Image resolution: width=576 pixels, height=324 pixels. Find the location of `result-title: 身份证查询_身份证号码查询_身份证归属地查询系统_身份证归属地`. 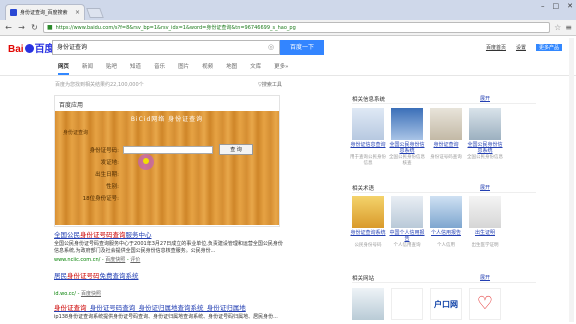

result-title: 身份证查询_身份证号码查询_身份证归属地查询系统_身份证归属地 is located at coordinates (170, 307).